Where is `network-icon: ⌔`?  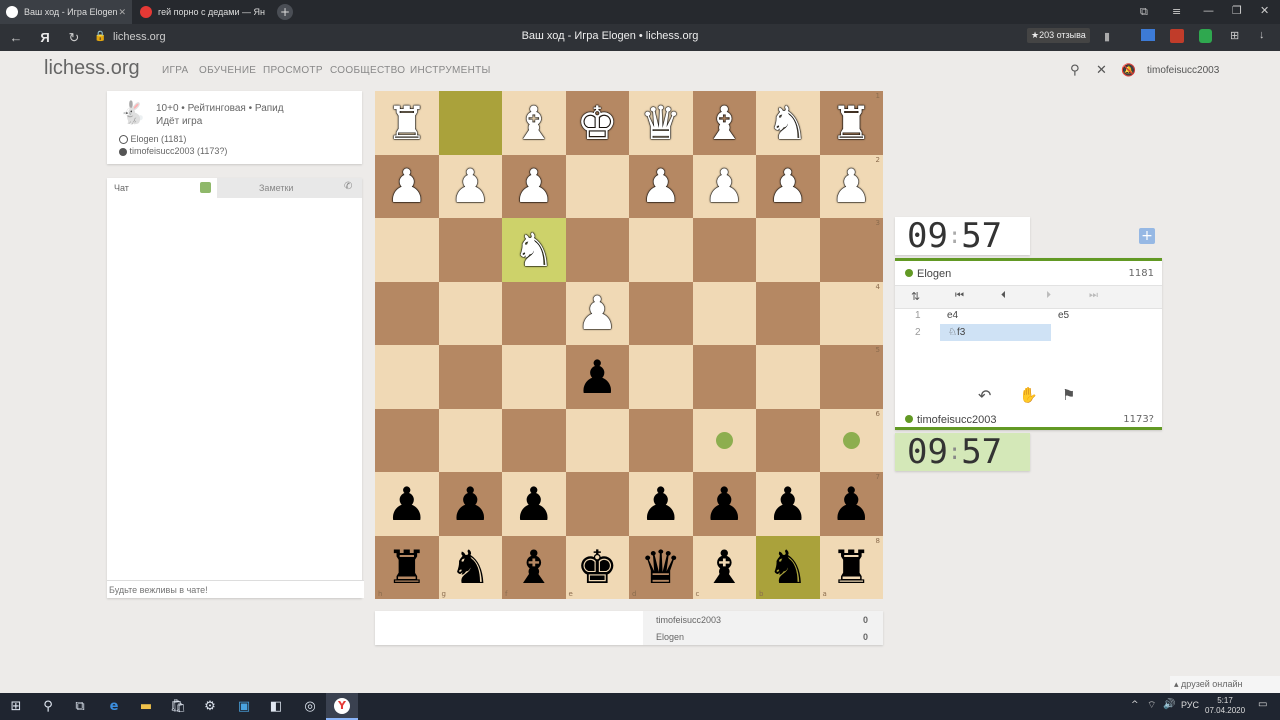
network-icon: ⌔ is located at coordinates (1151, 705).